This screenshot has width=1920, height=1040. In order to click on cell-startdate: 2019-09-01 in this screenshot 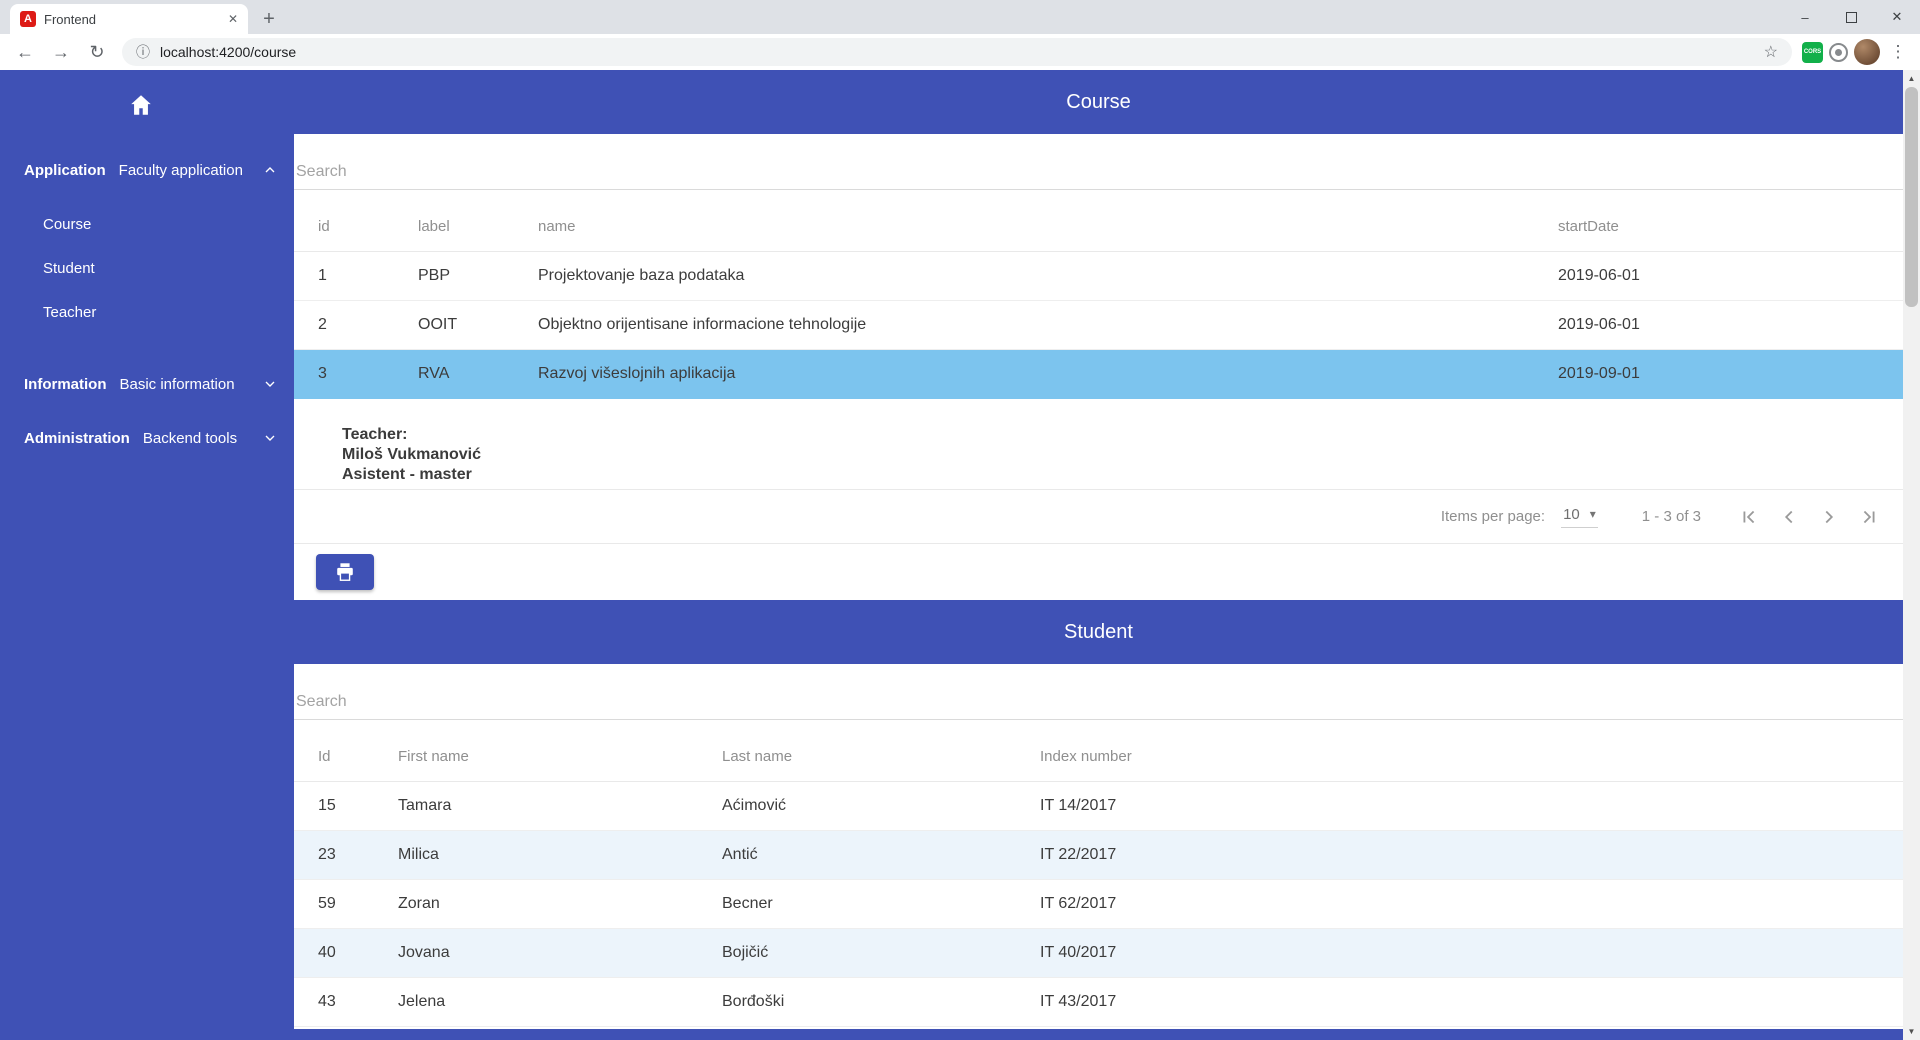, I will do `click(1599, 373)`.